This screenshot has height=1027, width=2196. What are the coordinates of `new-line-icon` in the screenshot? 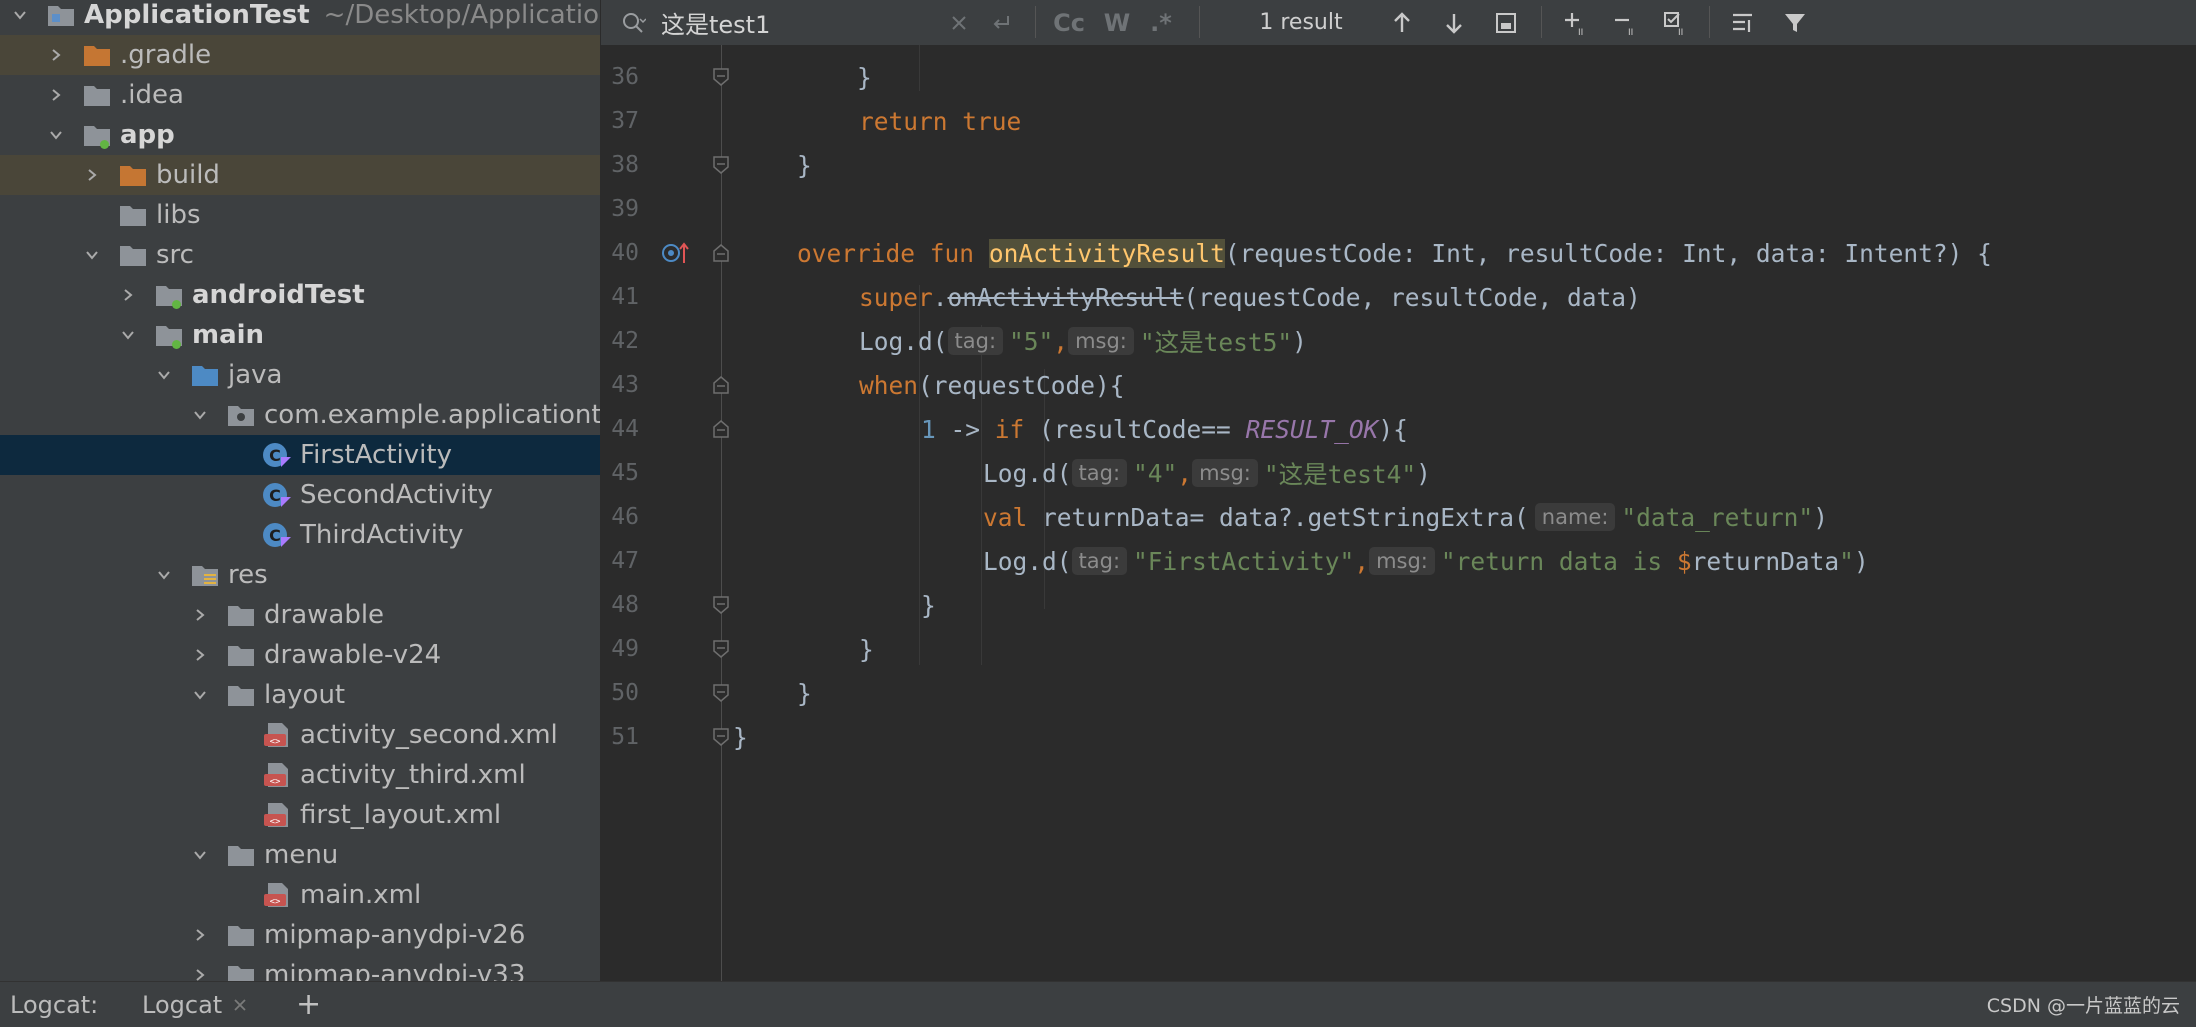 It's located at (1001, 22).